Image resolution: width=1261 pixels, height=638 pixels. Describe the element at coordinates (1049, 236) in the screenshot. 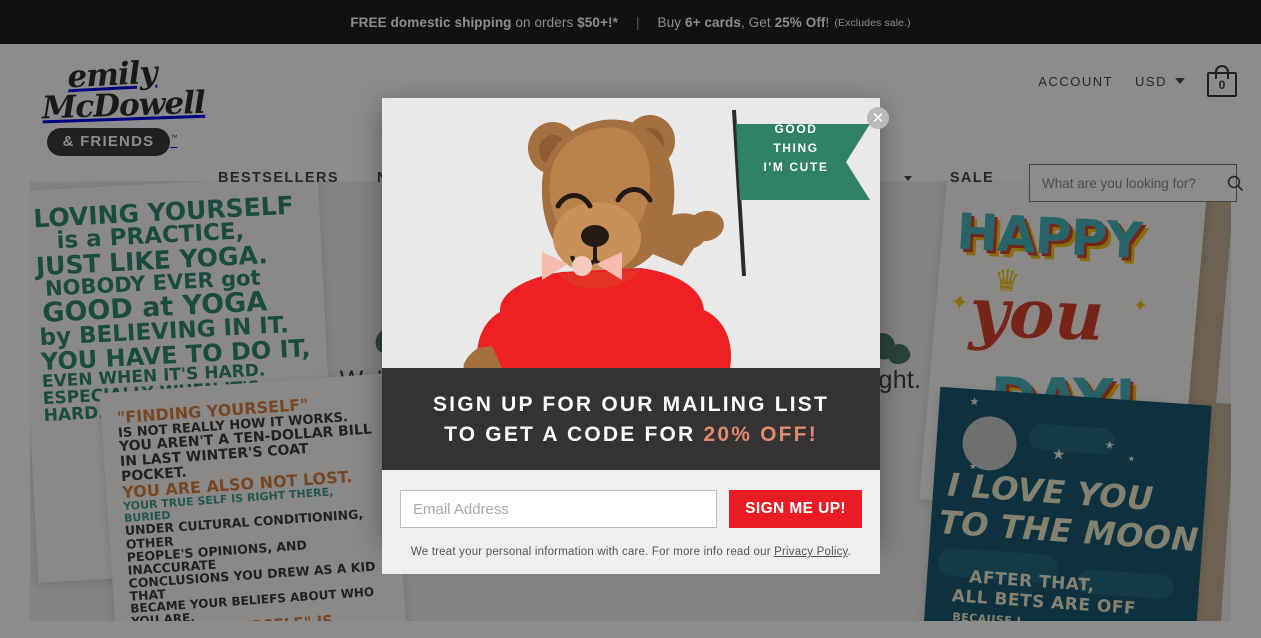

I see `card-word: HAPPY` at that location.